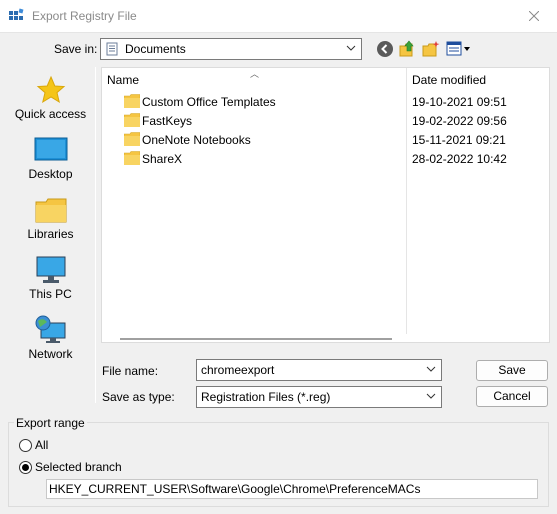  I want to click on radio-all, so click(25, 445).